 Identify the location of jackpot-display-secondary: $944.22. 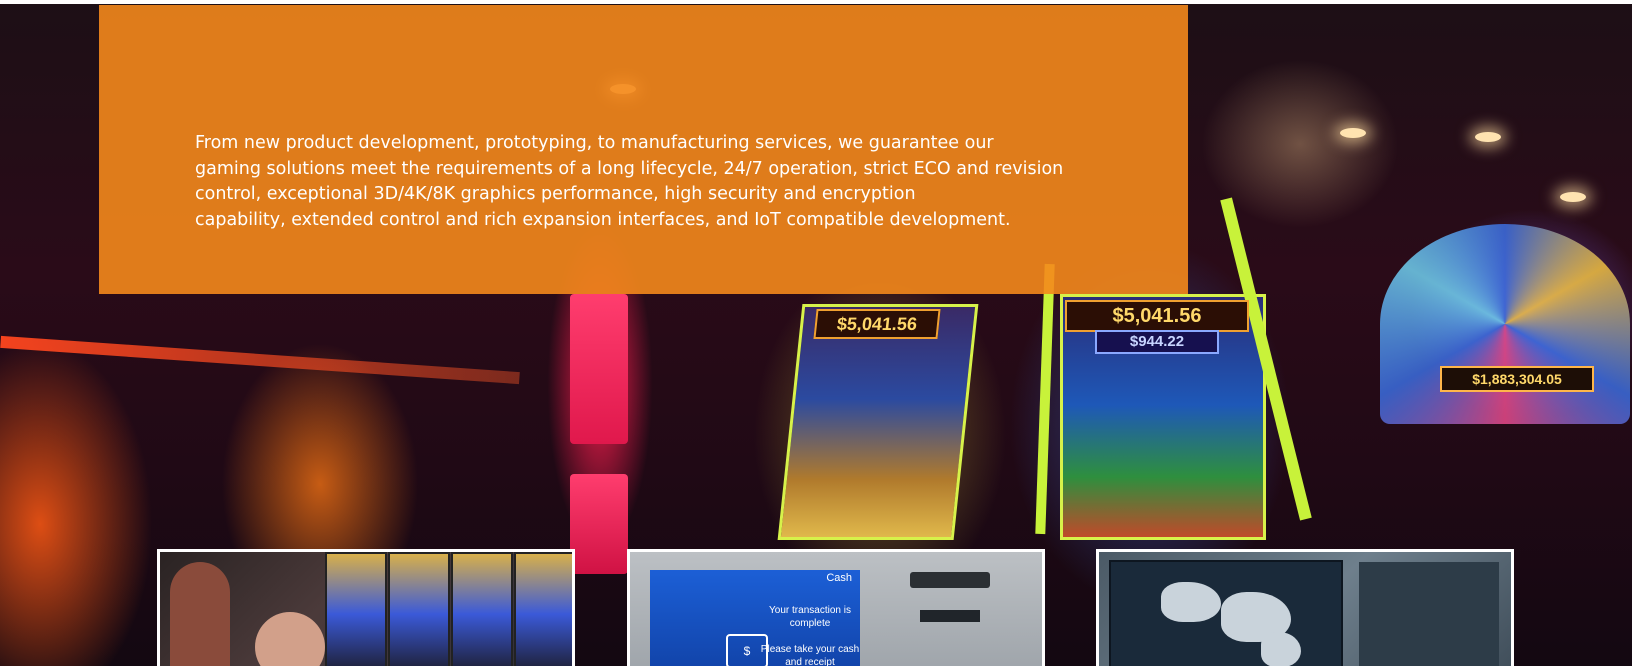
(1157, 342).